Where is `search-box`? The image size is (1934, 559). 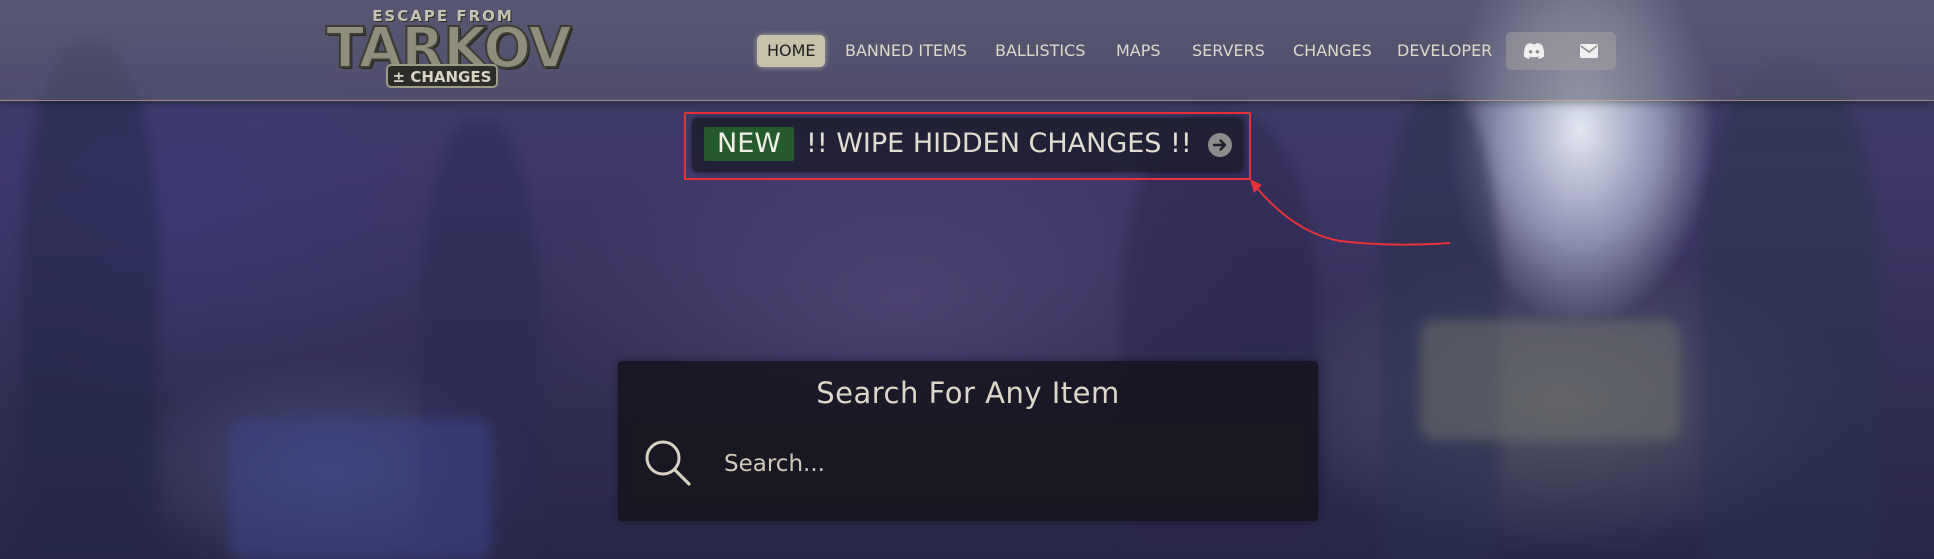
search-box is located at coordinates (968, 463).